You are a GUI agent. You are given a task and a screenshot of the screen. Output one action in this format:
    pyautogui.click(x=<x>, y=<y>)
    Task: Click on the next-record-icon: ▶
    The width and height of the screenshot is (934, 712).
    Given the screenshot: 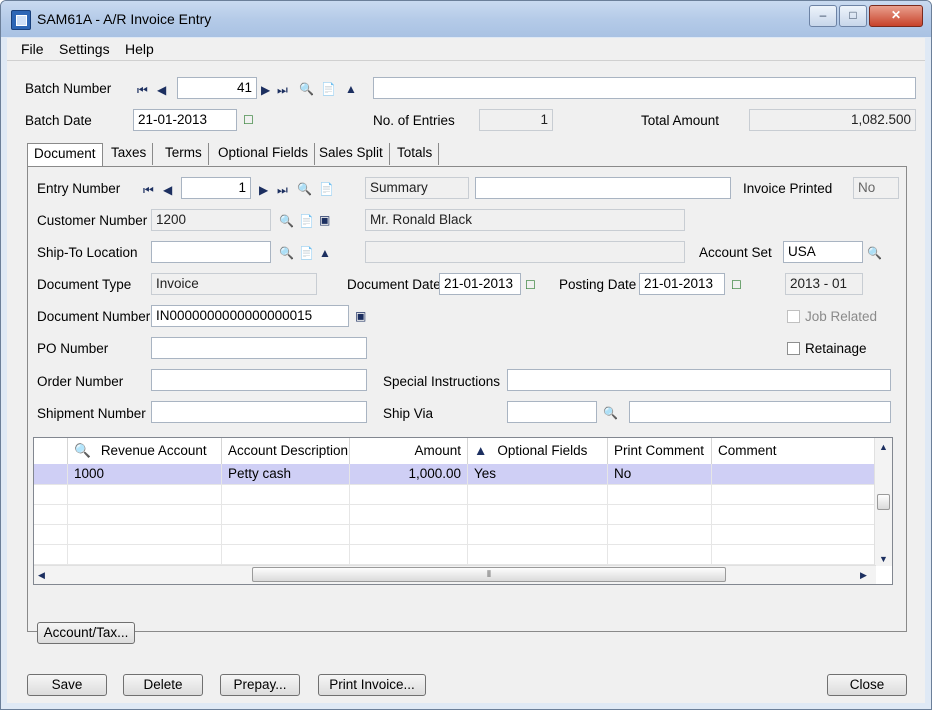 What is the action you would take?
    pyautogui.click(x=265, y=90)
    